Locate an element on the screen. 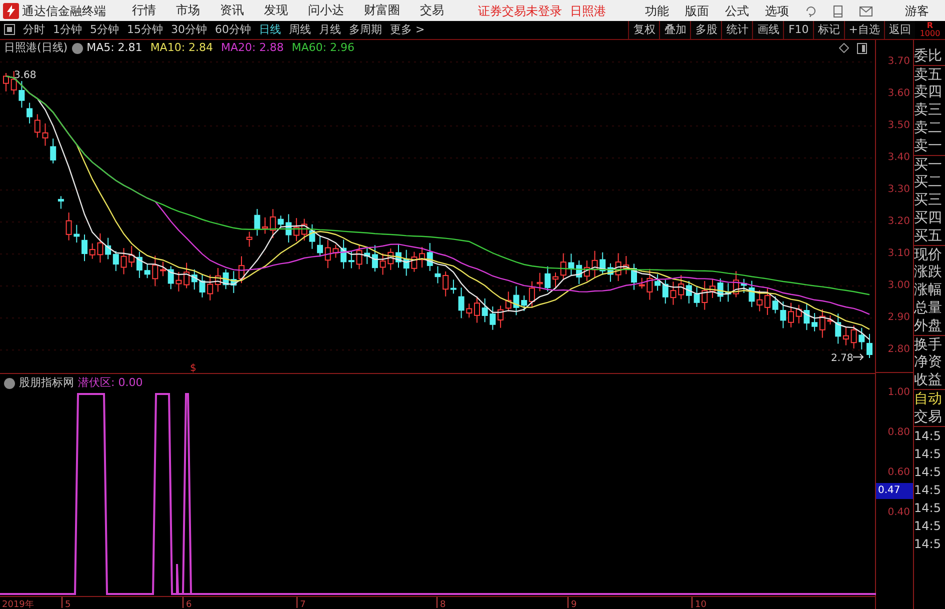 Image resolution: width=945 pixels, height=609 pixels. quote-field-label: 总量 is located at coordinates (928, 308).